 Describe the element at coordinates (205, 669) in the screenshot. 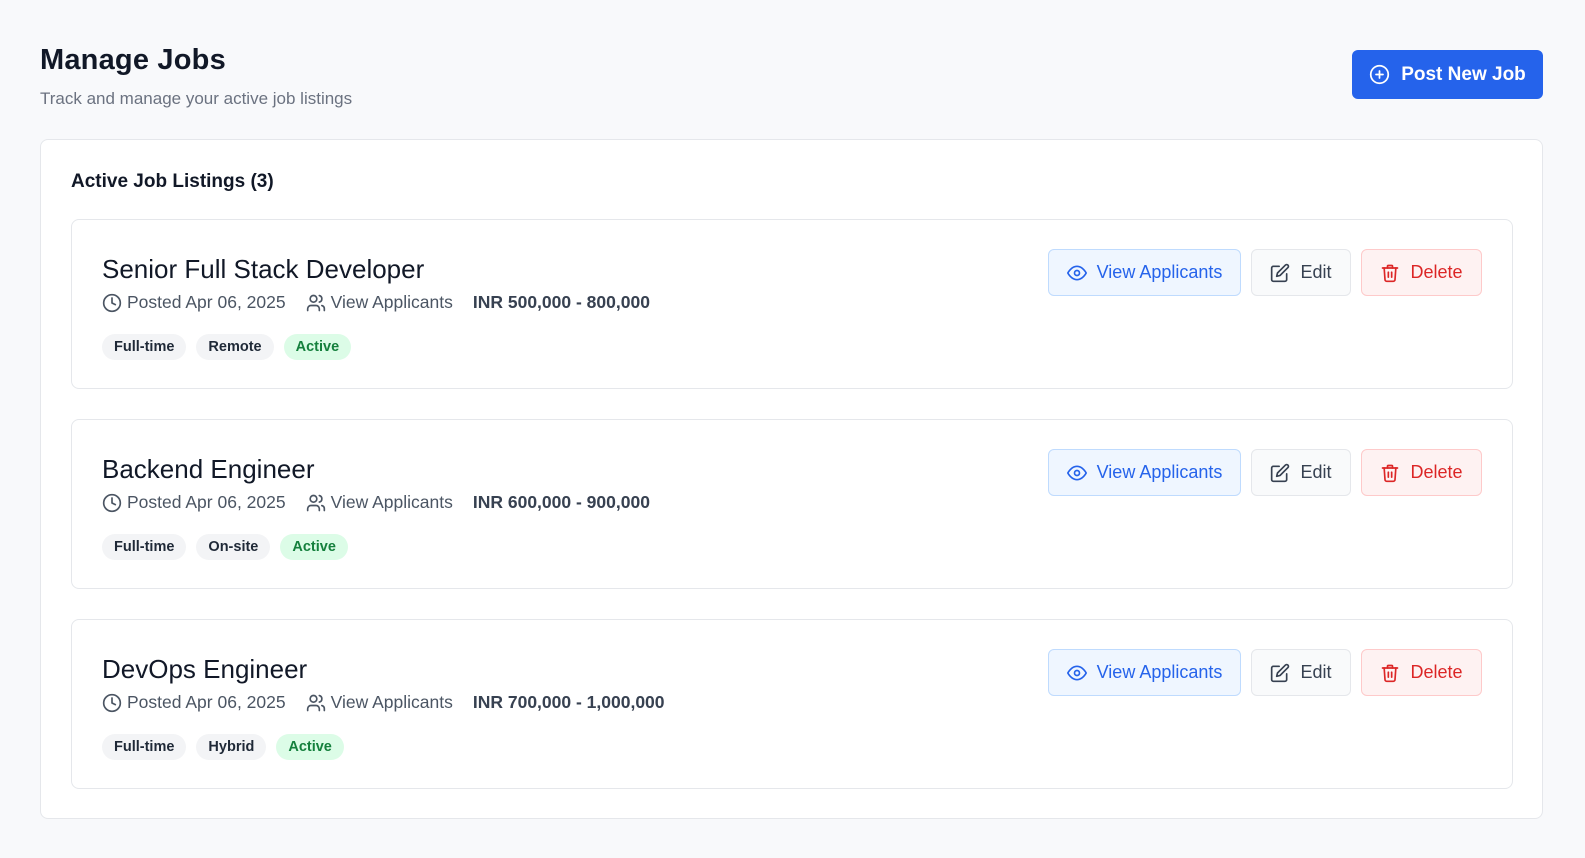

I see `job-title: DevOps Engineer` at that location.